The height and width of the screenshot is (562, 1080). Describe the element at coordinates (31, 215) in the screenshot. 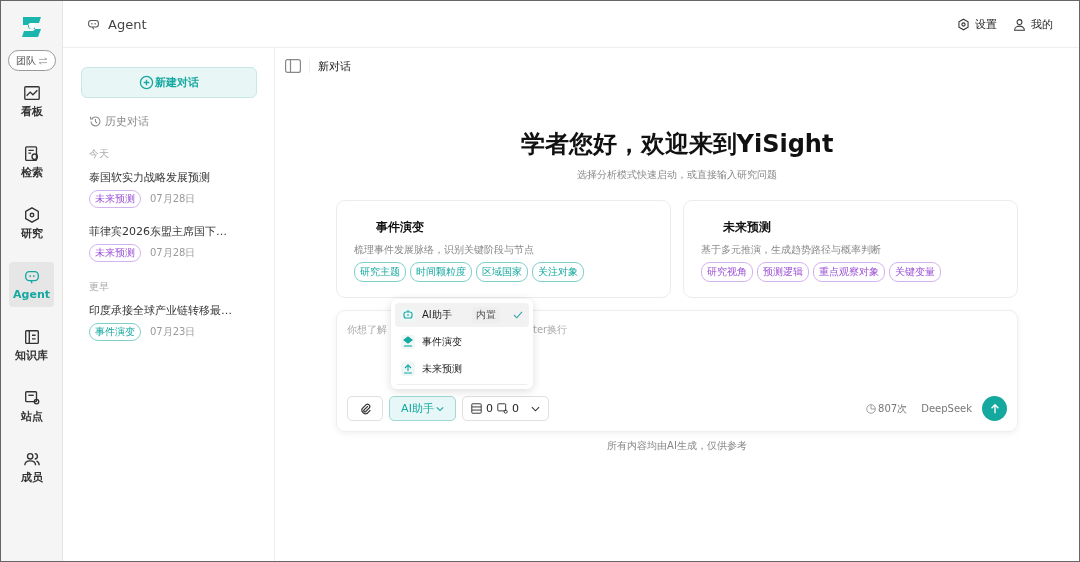

I see `hexagon-icon` at that location.